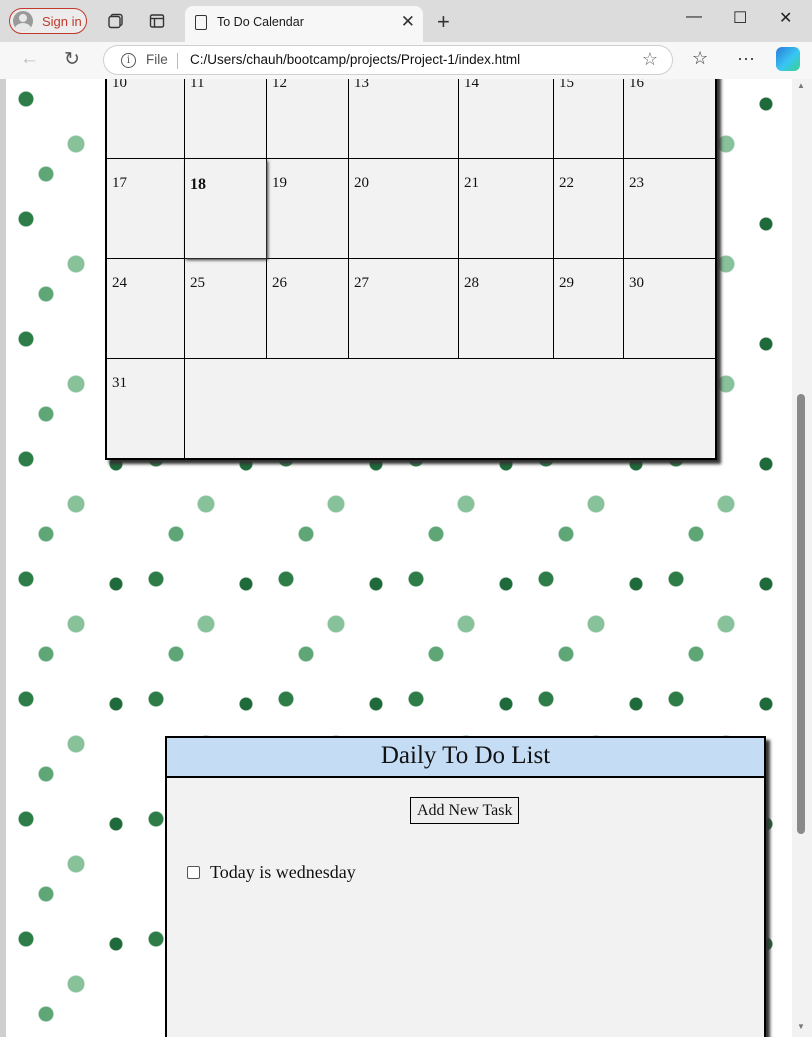  What do you see at coordinates (403, 118) in the screenshot?
I see `calendar-day: 13` at bounding box center [403, 118].